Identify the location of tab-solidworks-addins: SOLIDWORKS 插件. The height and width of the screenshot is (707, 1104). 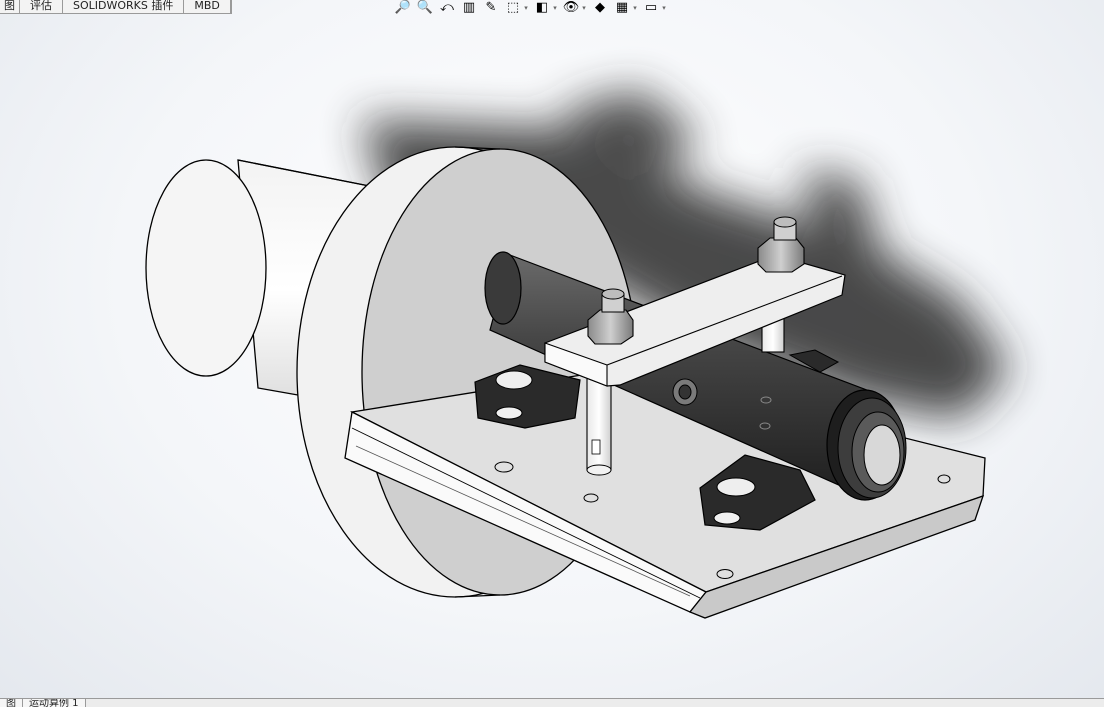
(124, 6).